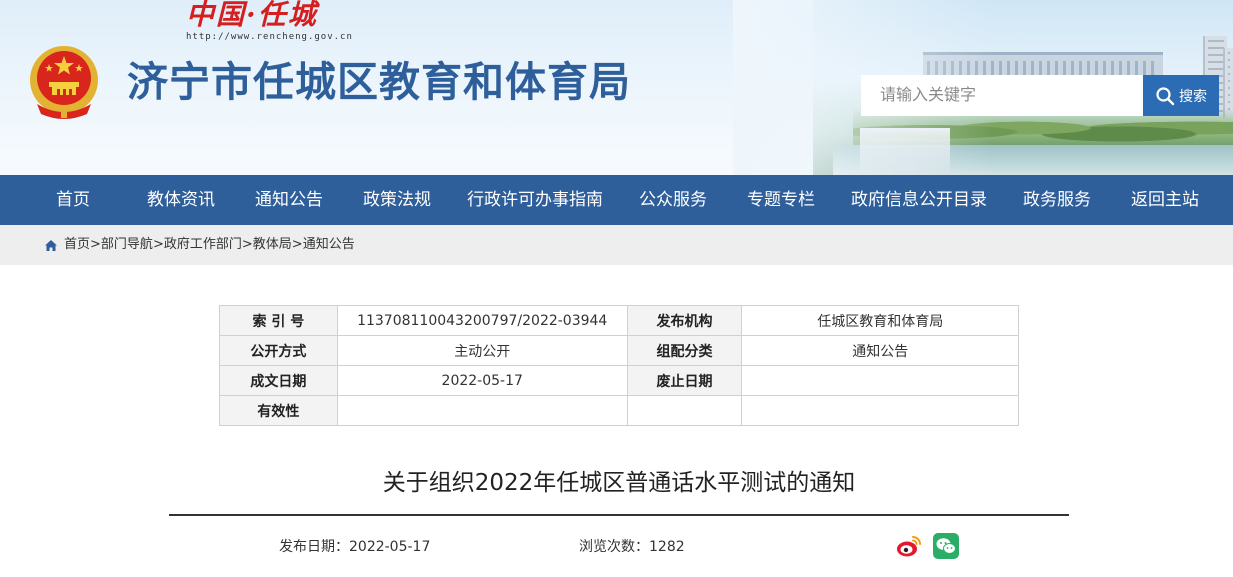 The image size is (1233, 577). I want to click on breadcrumb-home: 首页, so click(77, 245).